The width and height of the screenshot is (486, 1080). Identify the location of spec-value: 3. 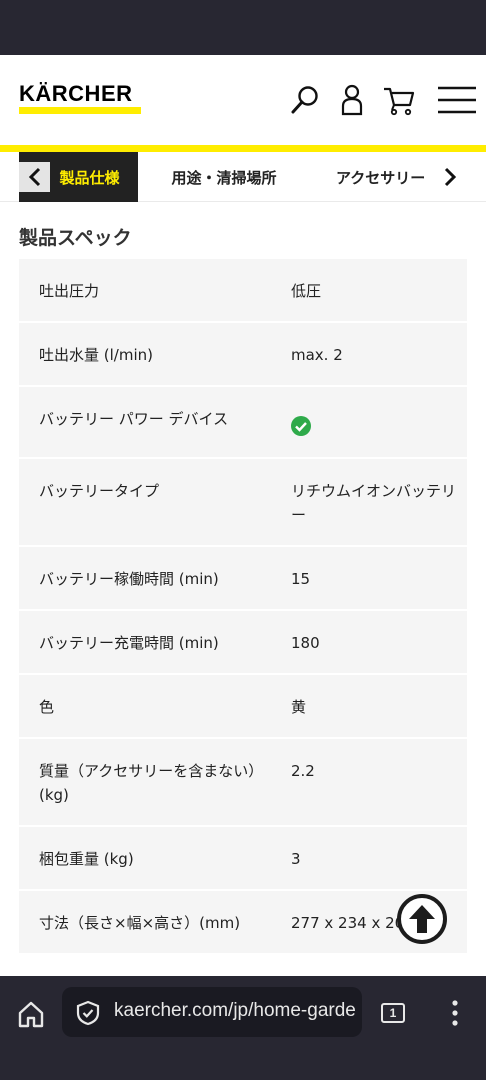
(296, 859).